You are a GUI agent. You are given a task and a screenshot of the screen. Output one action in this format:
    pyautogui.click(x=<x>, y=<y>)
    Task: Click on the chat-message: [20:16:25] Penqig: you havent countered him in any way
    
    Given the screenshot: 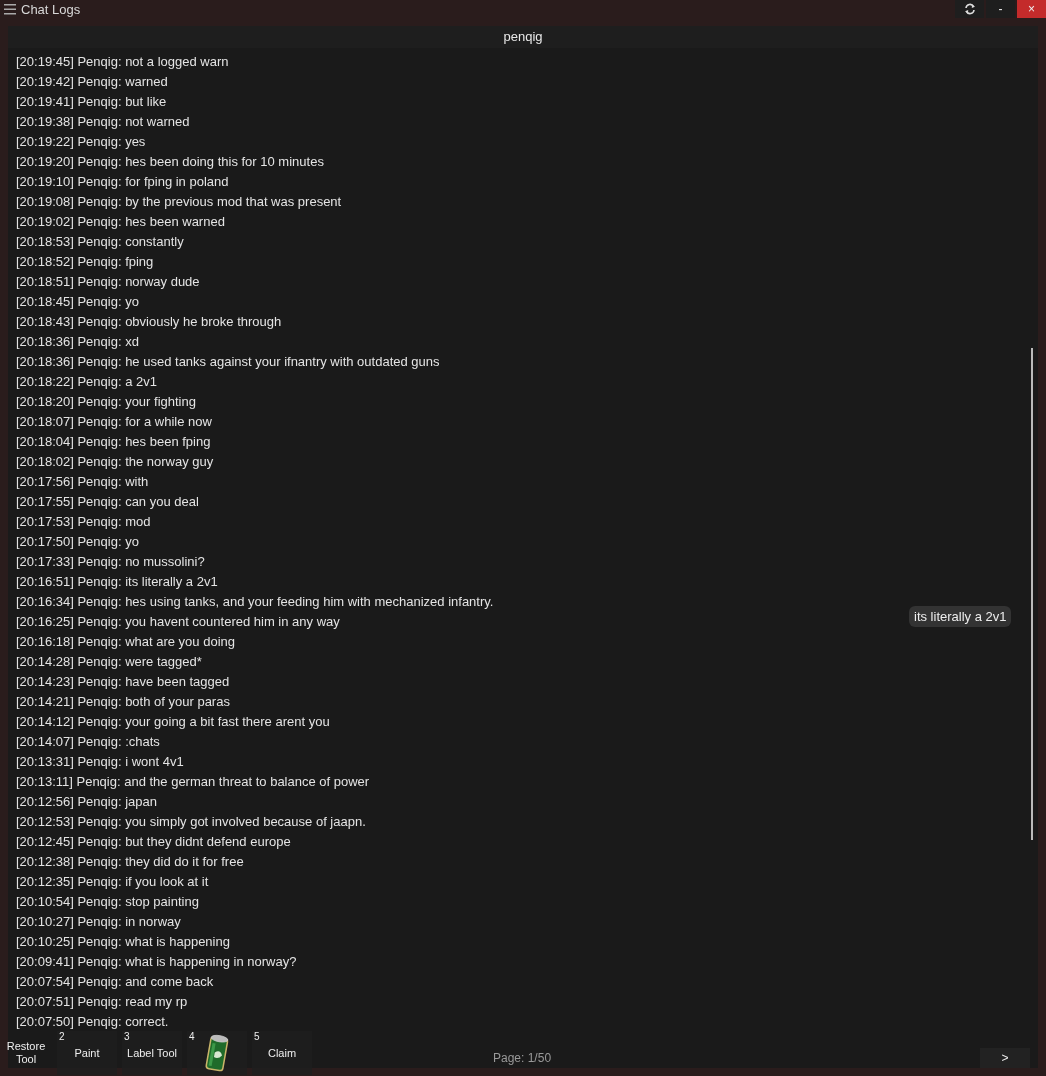 What is the action you would take?
    pyautogui.click(x=178, y=622)
    